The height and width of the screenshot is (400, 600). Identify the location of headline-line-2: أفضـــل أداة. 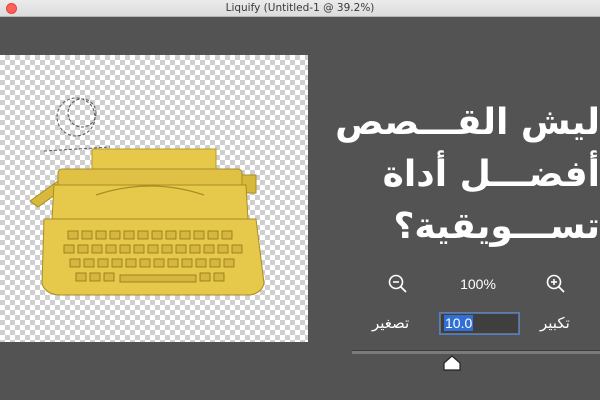
(491, 174).